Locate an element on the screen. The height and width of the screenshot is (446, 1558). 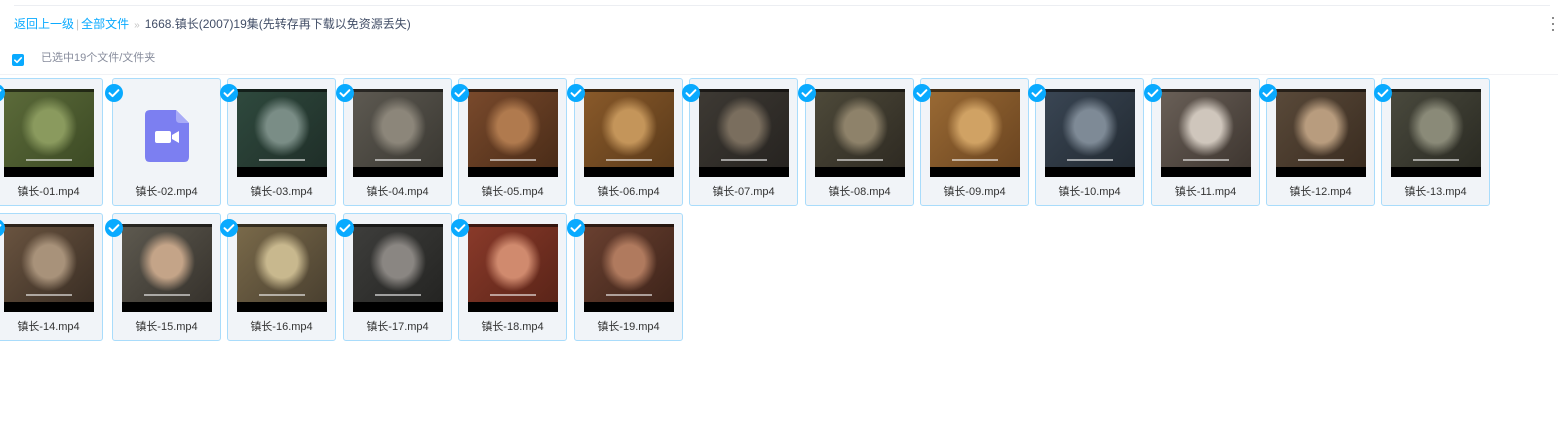
file-name: 镇长-02.mp4 is located at coordinates (166, 192).